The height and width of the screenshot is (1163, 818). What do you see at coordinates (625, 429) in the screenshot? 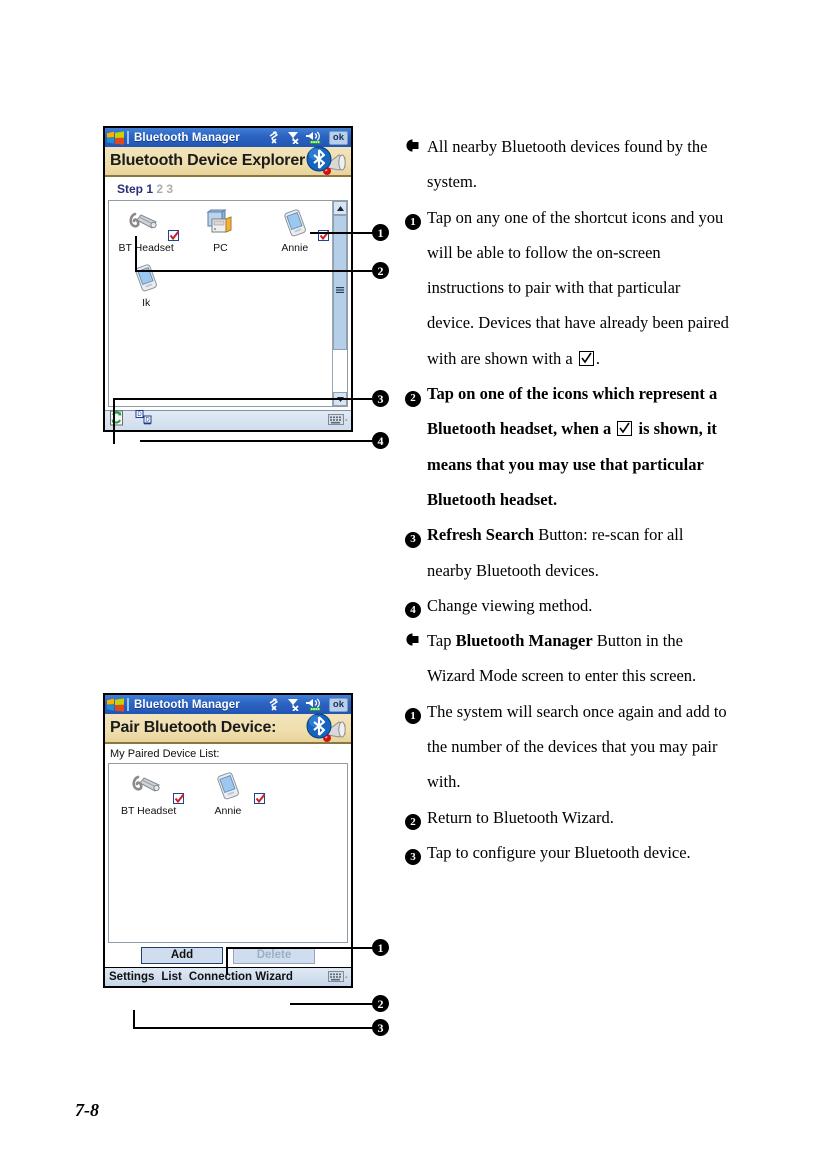
I see `paired-check-glyph` at bounding box center [625, 429].